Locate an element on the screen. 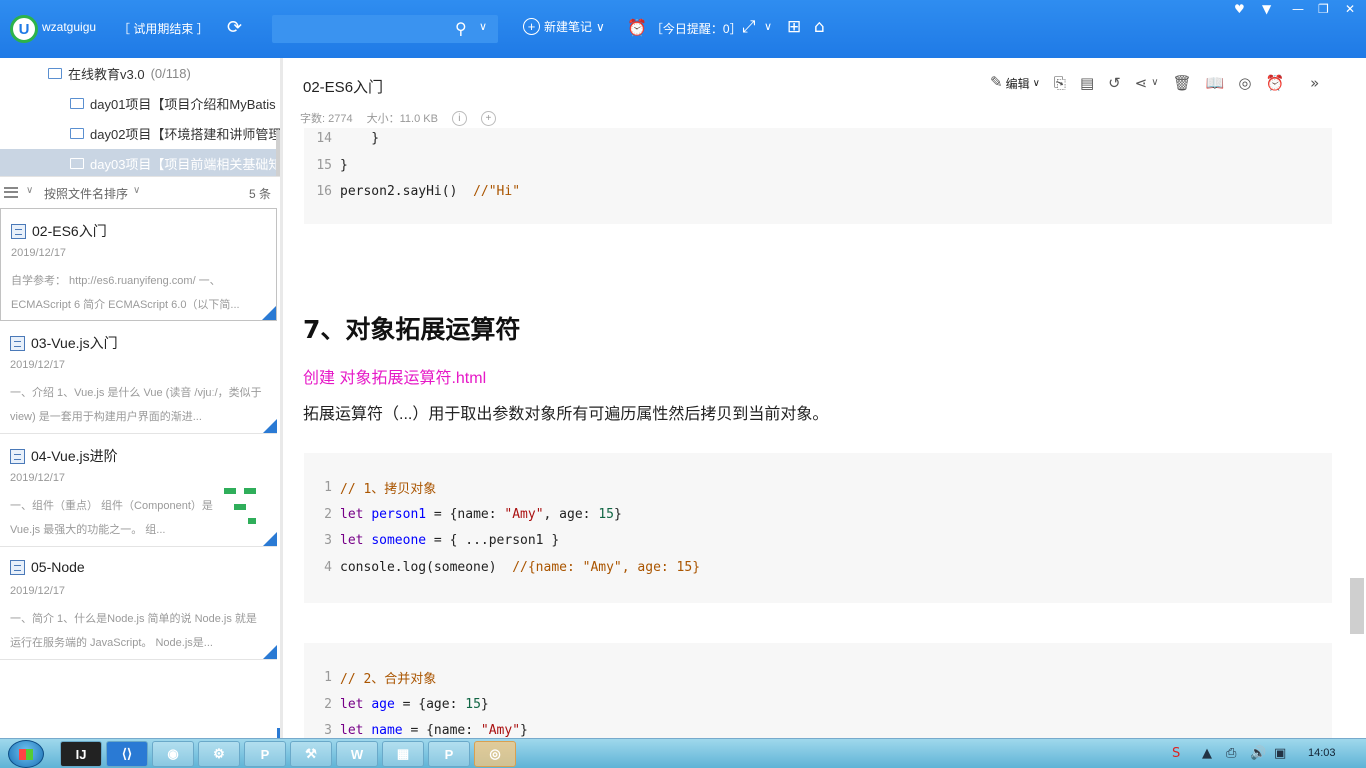  note-thumbnail is located at coordinates (243, 501).